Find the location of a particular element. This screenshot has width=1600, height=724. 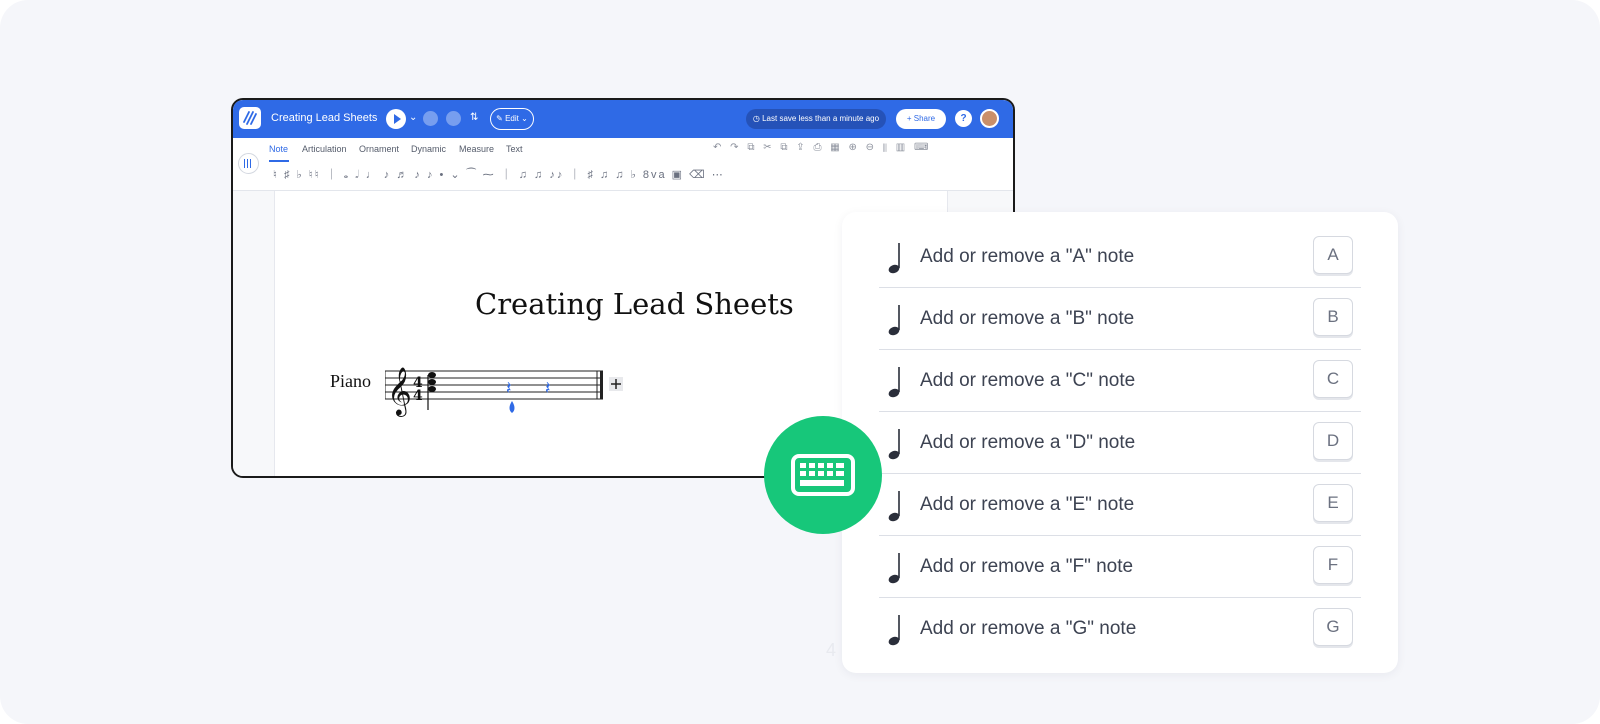

tab-ornament: Ornament is located at coordinates (379, 149).